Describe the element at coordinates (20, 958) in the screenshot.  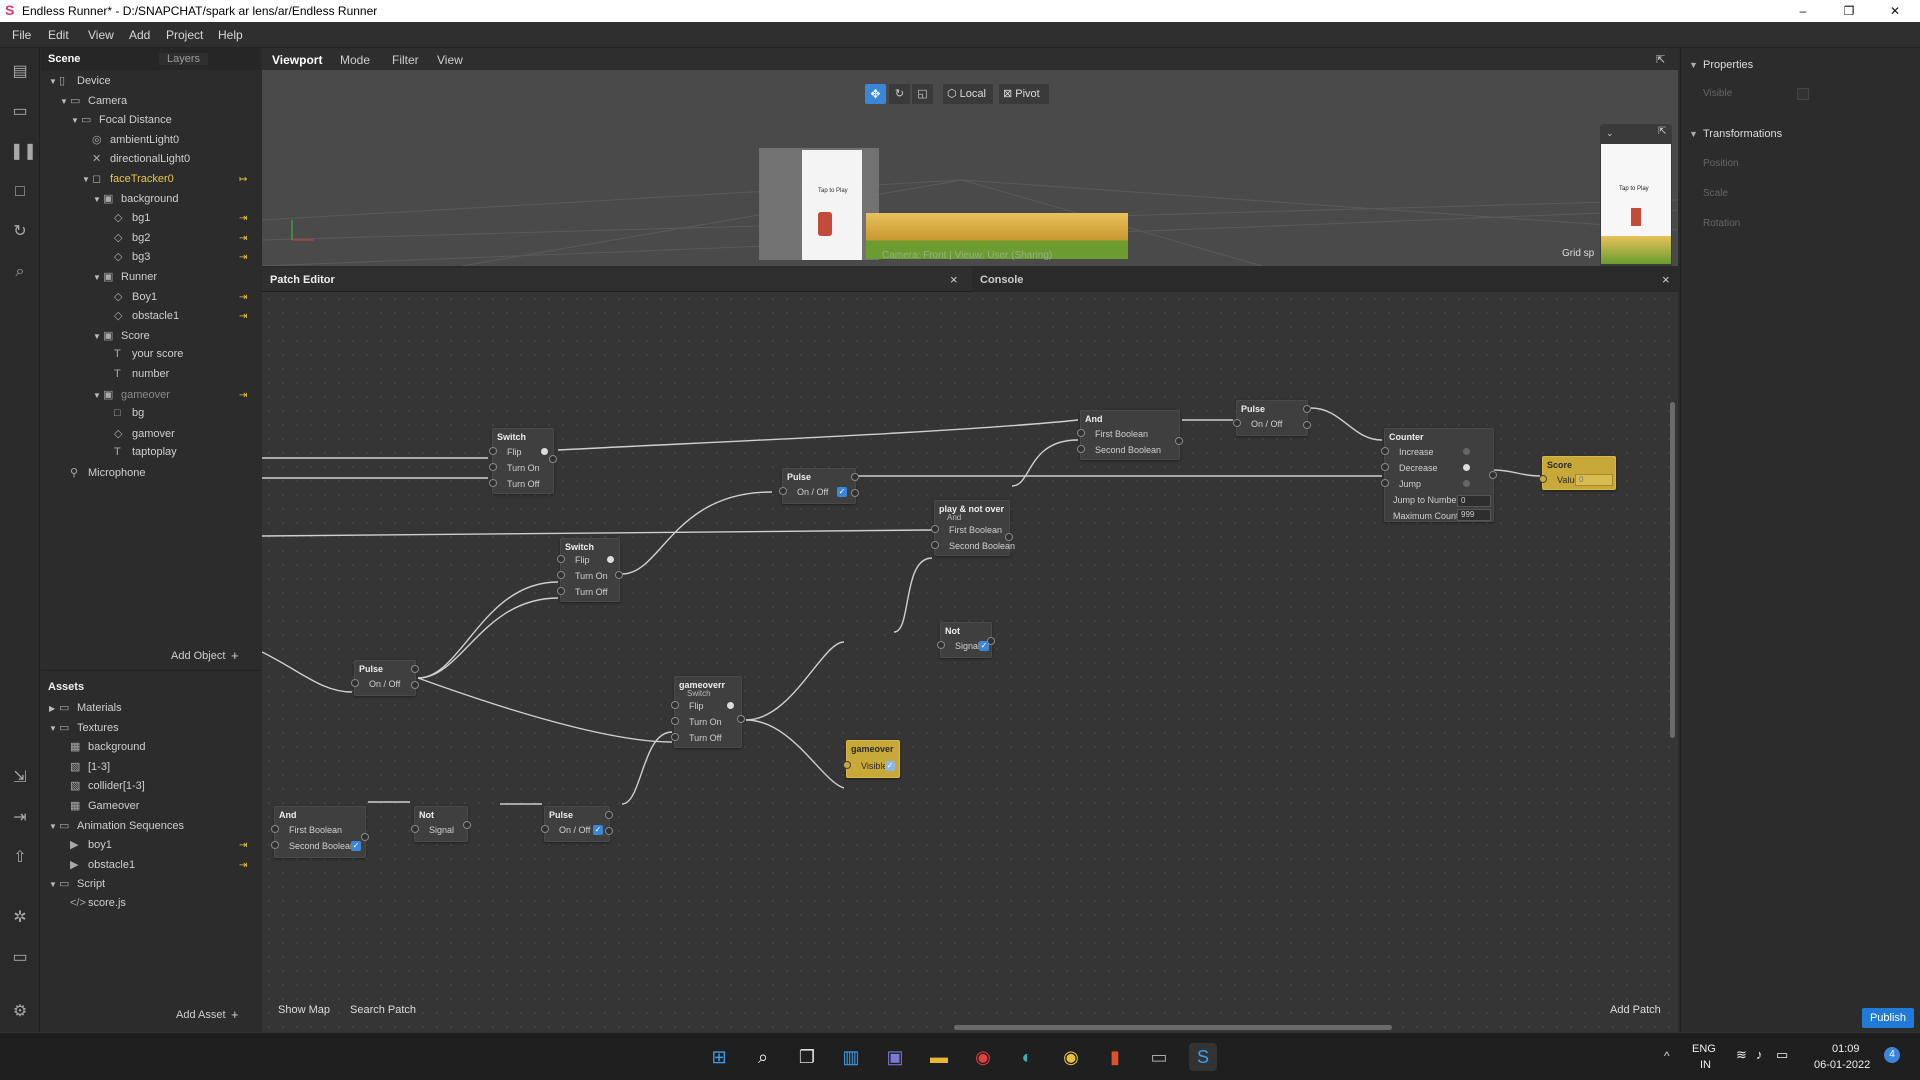
I see `screen-icon: ▭` at that location.